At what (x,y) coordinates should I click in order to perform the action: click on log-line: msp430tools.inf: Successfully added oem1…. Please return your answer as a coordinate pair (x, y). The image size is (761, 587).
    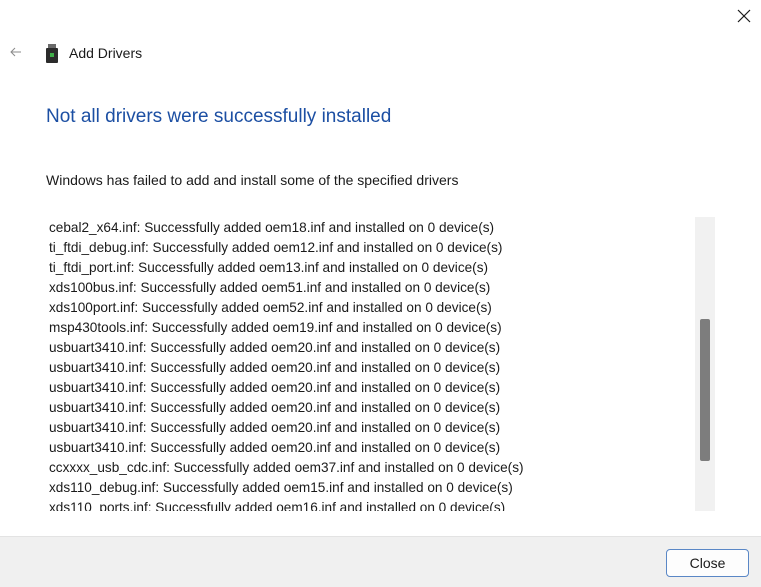
    Looking at the image, I should click on (275, 327).